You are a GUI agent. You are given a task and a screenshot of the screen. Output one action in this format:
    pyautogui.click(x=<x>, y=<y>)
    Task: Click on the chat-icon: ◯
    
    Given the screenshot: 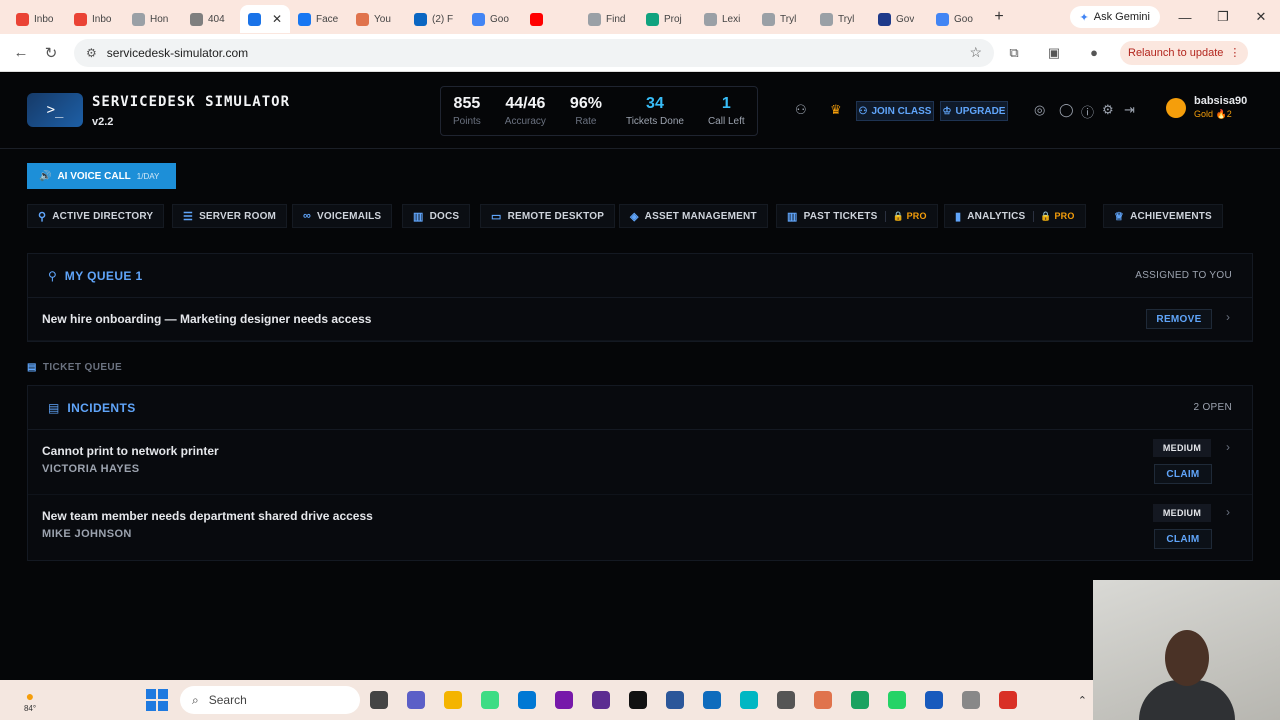 What is the action you would take?
    pyautogui.click(x=1066, y=110)
    